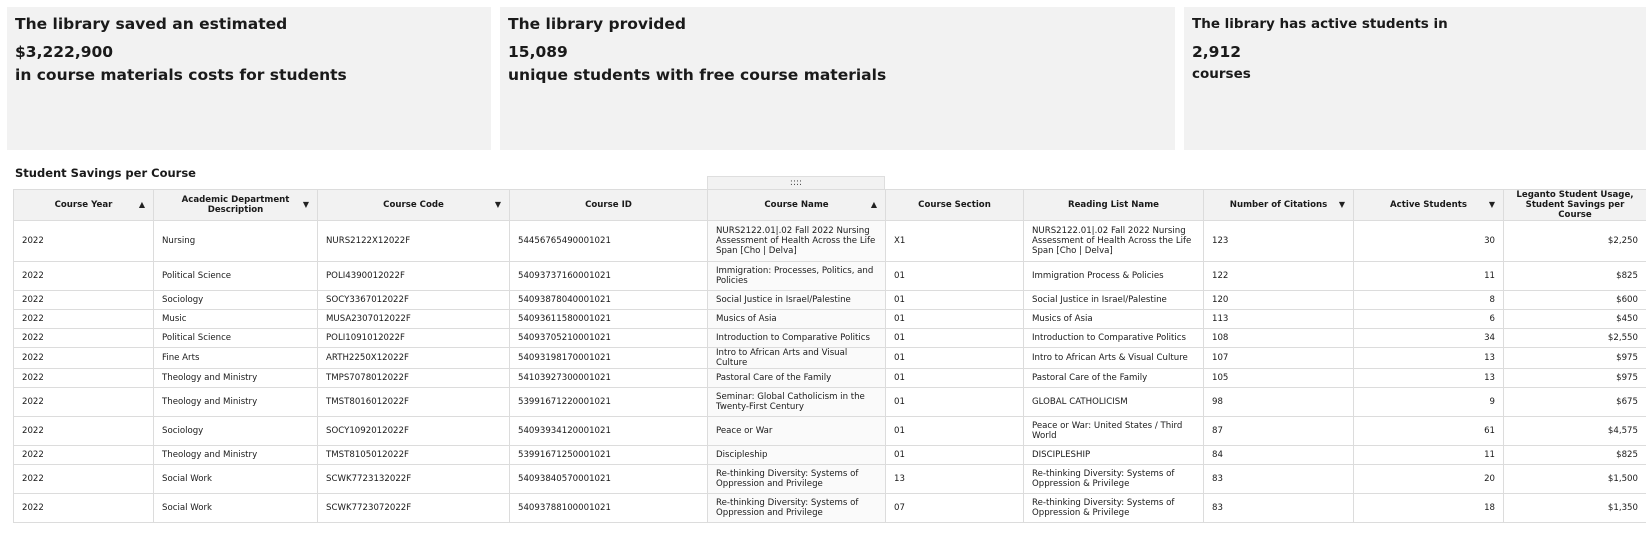 The width and height of the screenshot is (1646, 543). What do you see at coordinates (1113, 402) in the screenshot?
I see `cell-reading-list-name: GLOBAL CATHOLICISM` at bounding box center [1113, 402].